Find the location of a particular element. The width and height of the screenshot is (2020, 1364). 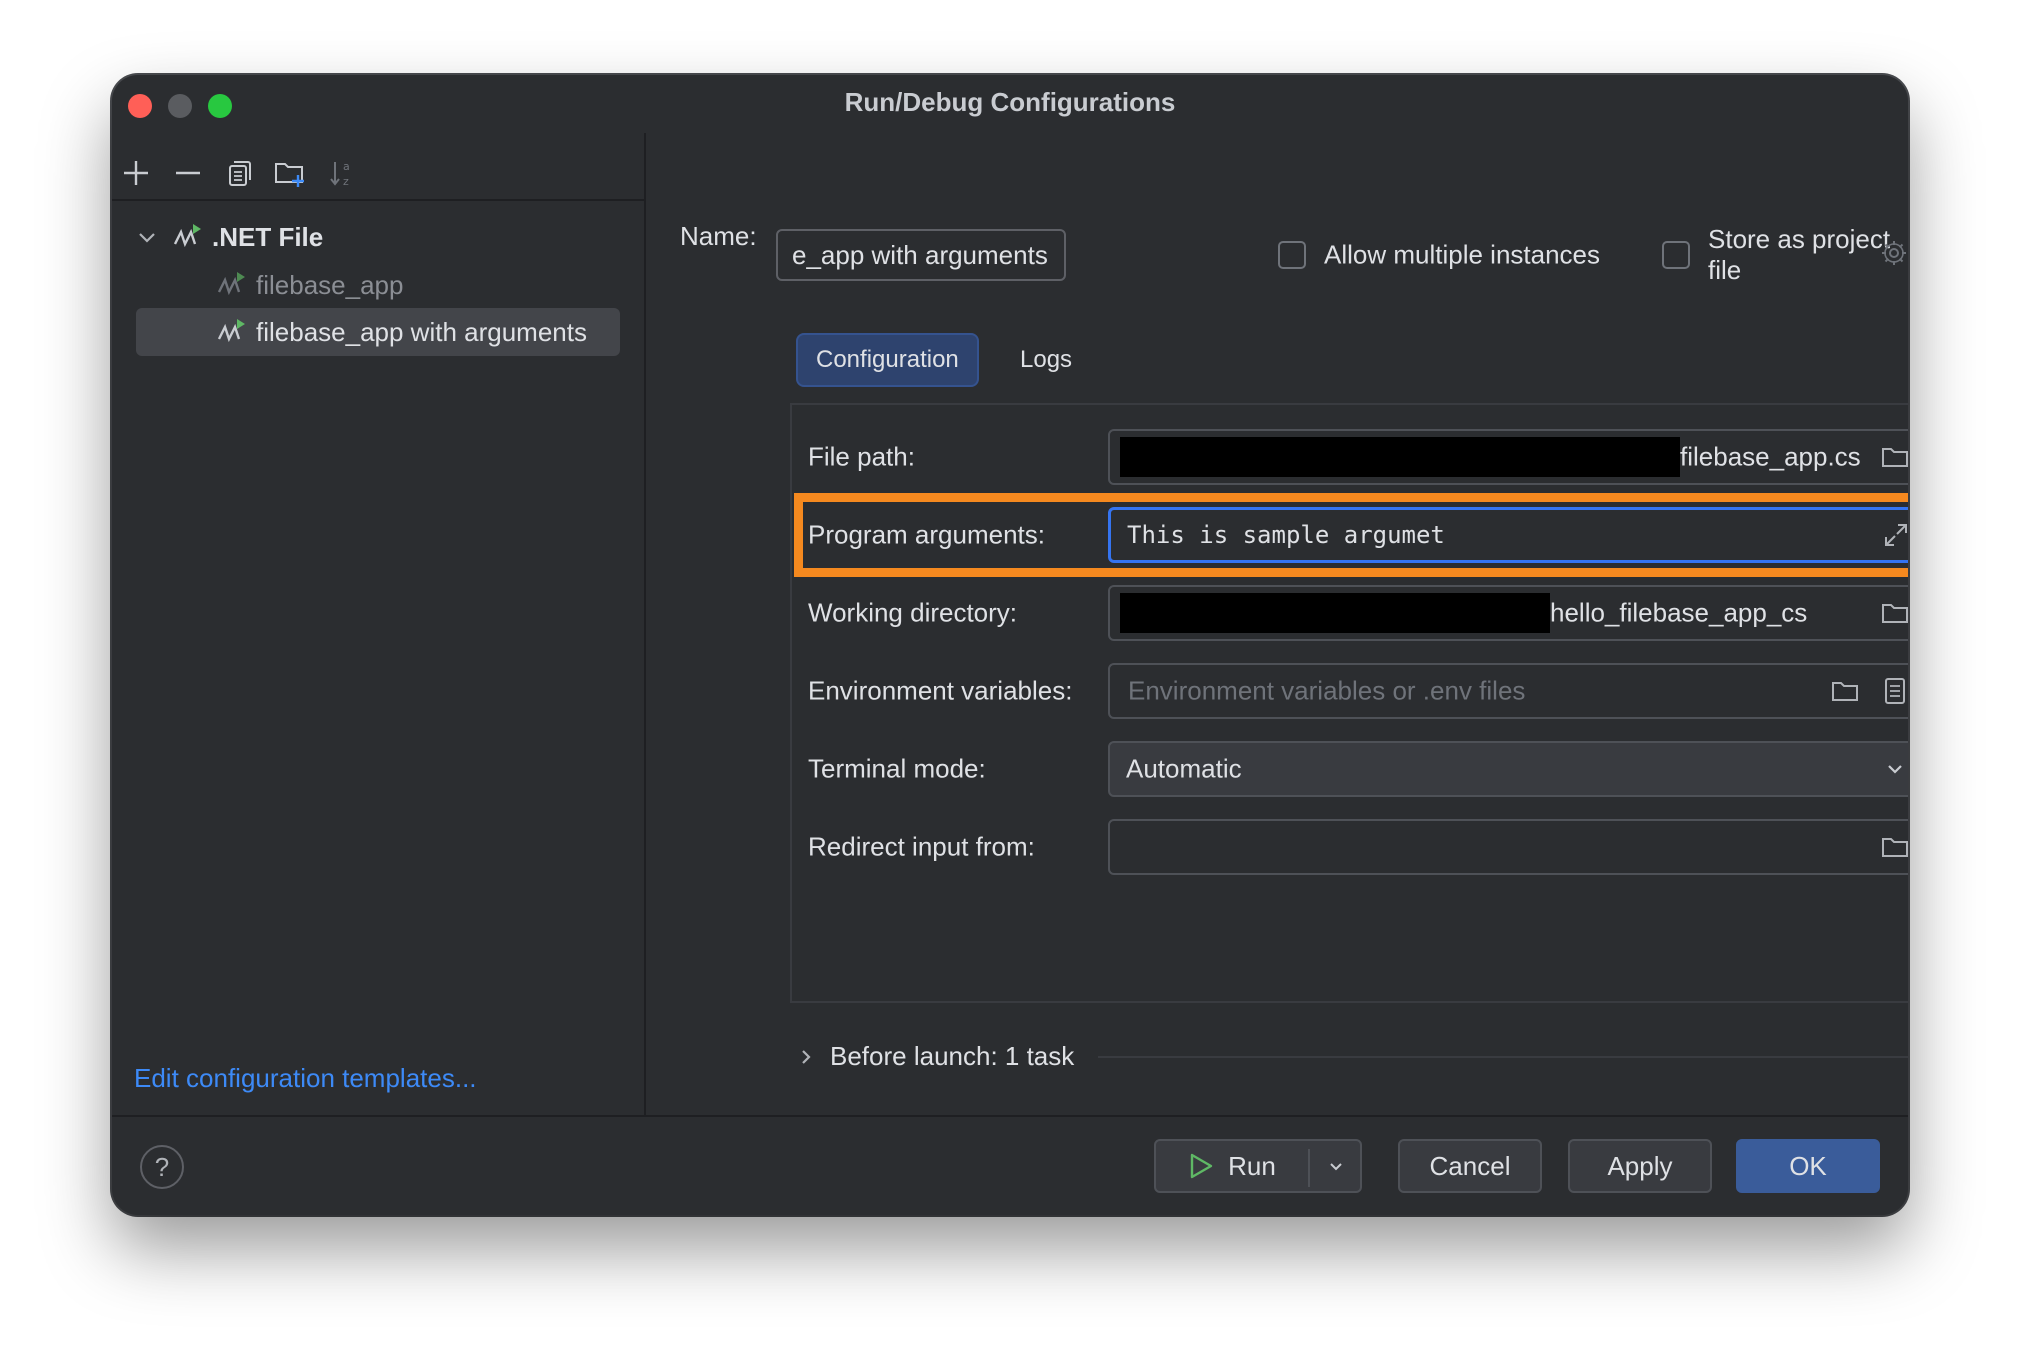

tree-item-label: filebase_app is located at coordinates (330, 284).